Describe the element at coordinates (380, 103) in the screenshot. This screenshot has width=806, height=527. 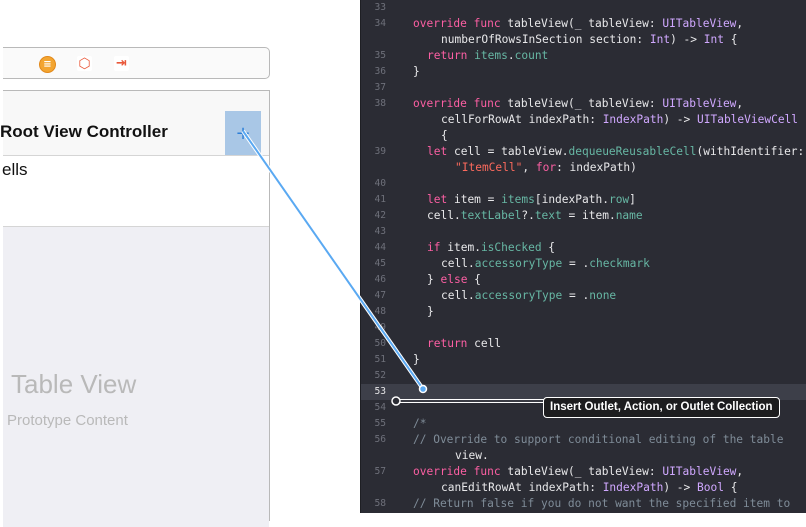
I see `line-number: 38` at that location.